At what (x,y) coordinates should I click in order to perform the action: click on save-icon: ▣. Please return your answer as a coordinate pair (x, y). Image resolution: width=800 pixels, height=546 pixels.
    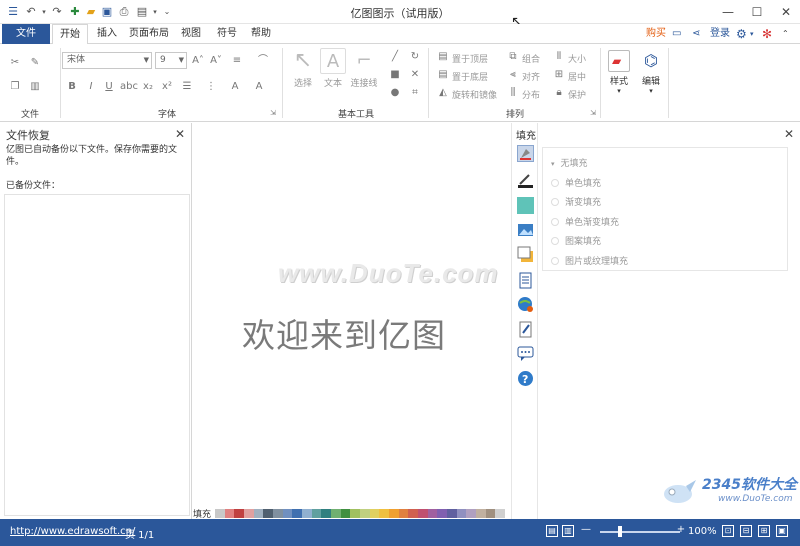
    Looking at the image, I should click on (107, 12).